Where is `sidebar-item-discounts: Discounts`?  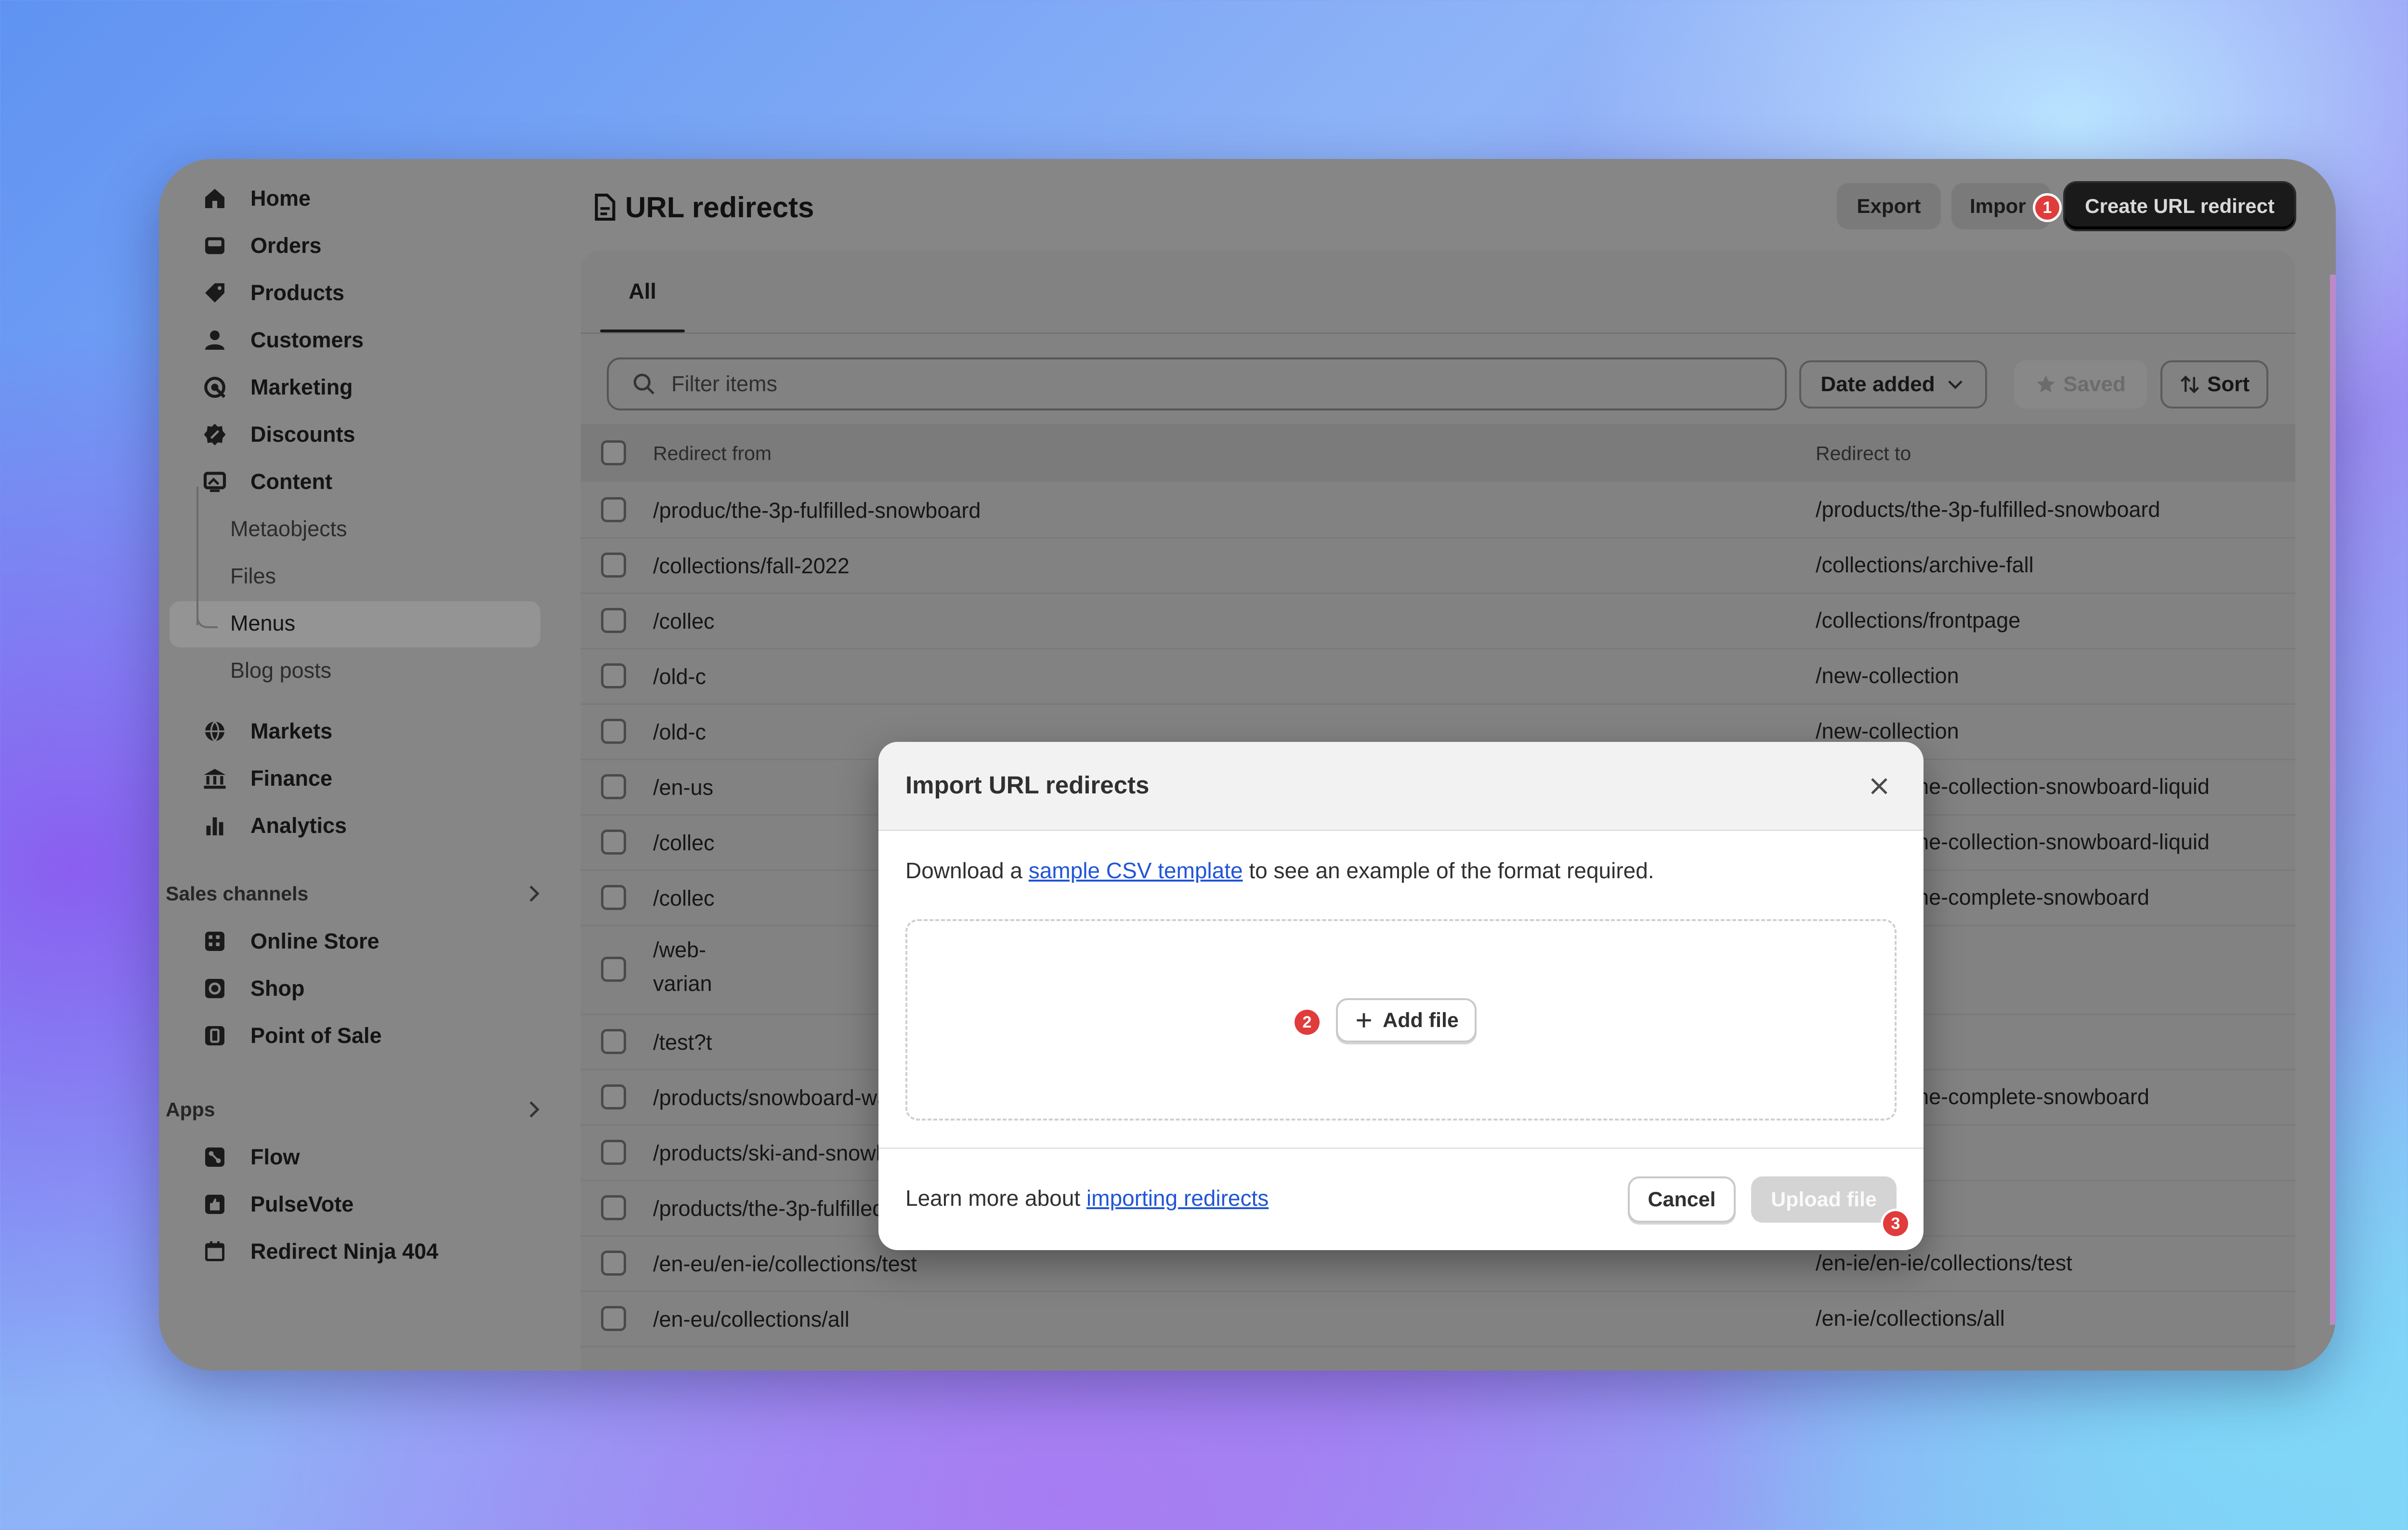 sidebar-item-discounts: Discounts is located at coordinates (271, 435).